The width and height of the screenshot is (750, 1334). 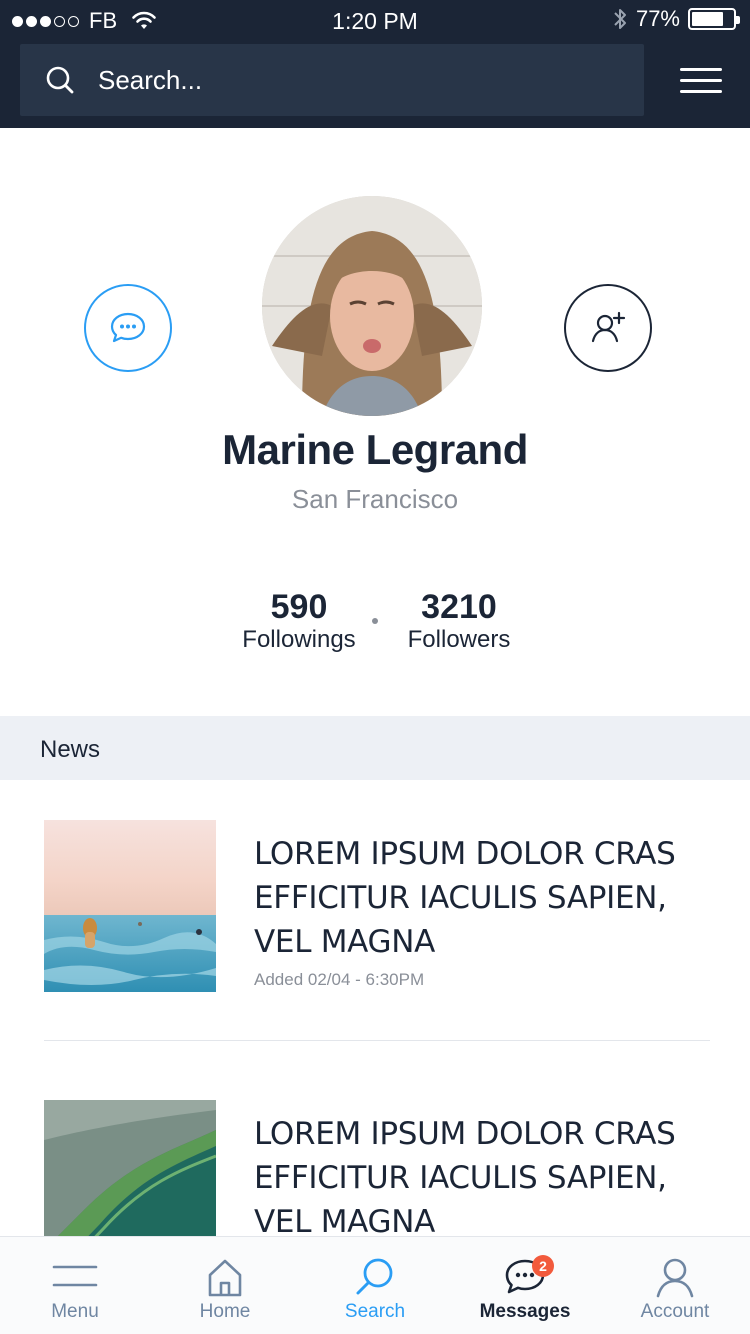 I want to click on followings-count: 590, so click(x=299, y=607).